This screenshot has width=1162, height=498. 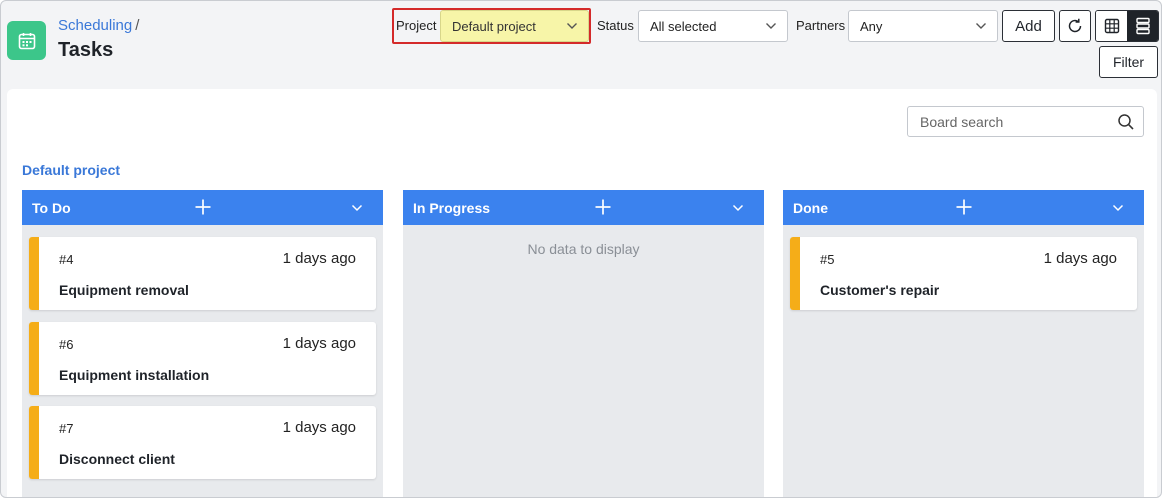 I want to click on search-icon, so click(x=1126, y=122).